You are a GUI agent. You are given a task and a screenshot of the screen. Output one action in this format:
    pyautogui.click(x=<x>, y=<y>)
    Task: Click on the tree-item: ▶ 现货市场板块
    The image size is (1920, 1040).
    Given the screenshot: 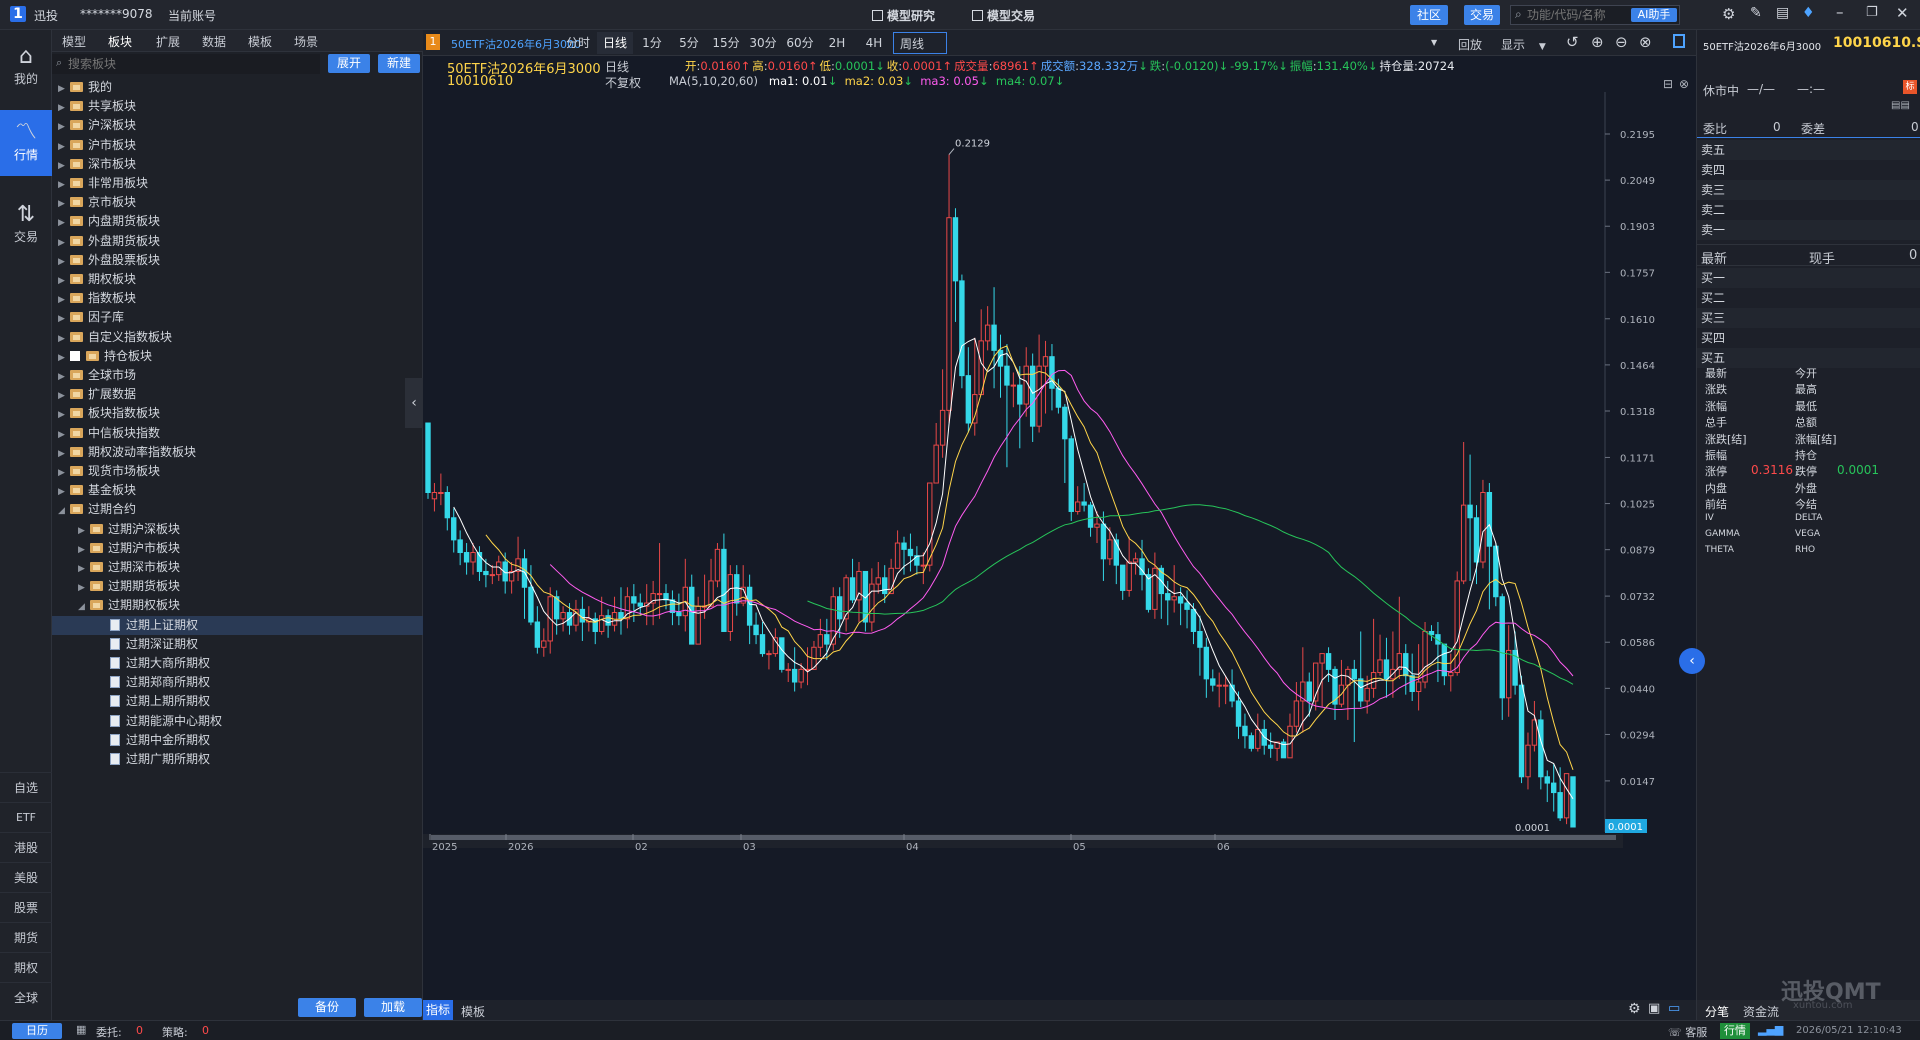 What is the action you would take?
    pyautogui.click(x=237, y=471)
    